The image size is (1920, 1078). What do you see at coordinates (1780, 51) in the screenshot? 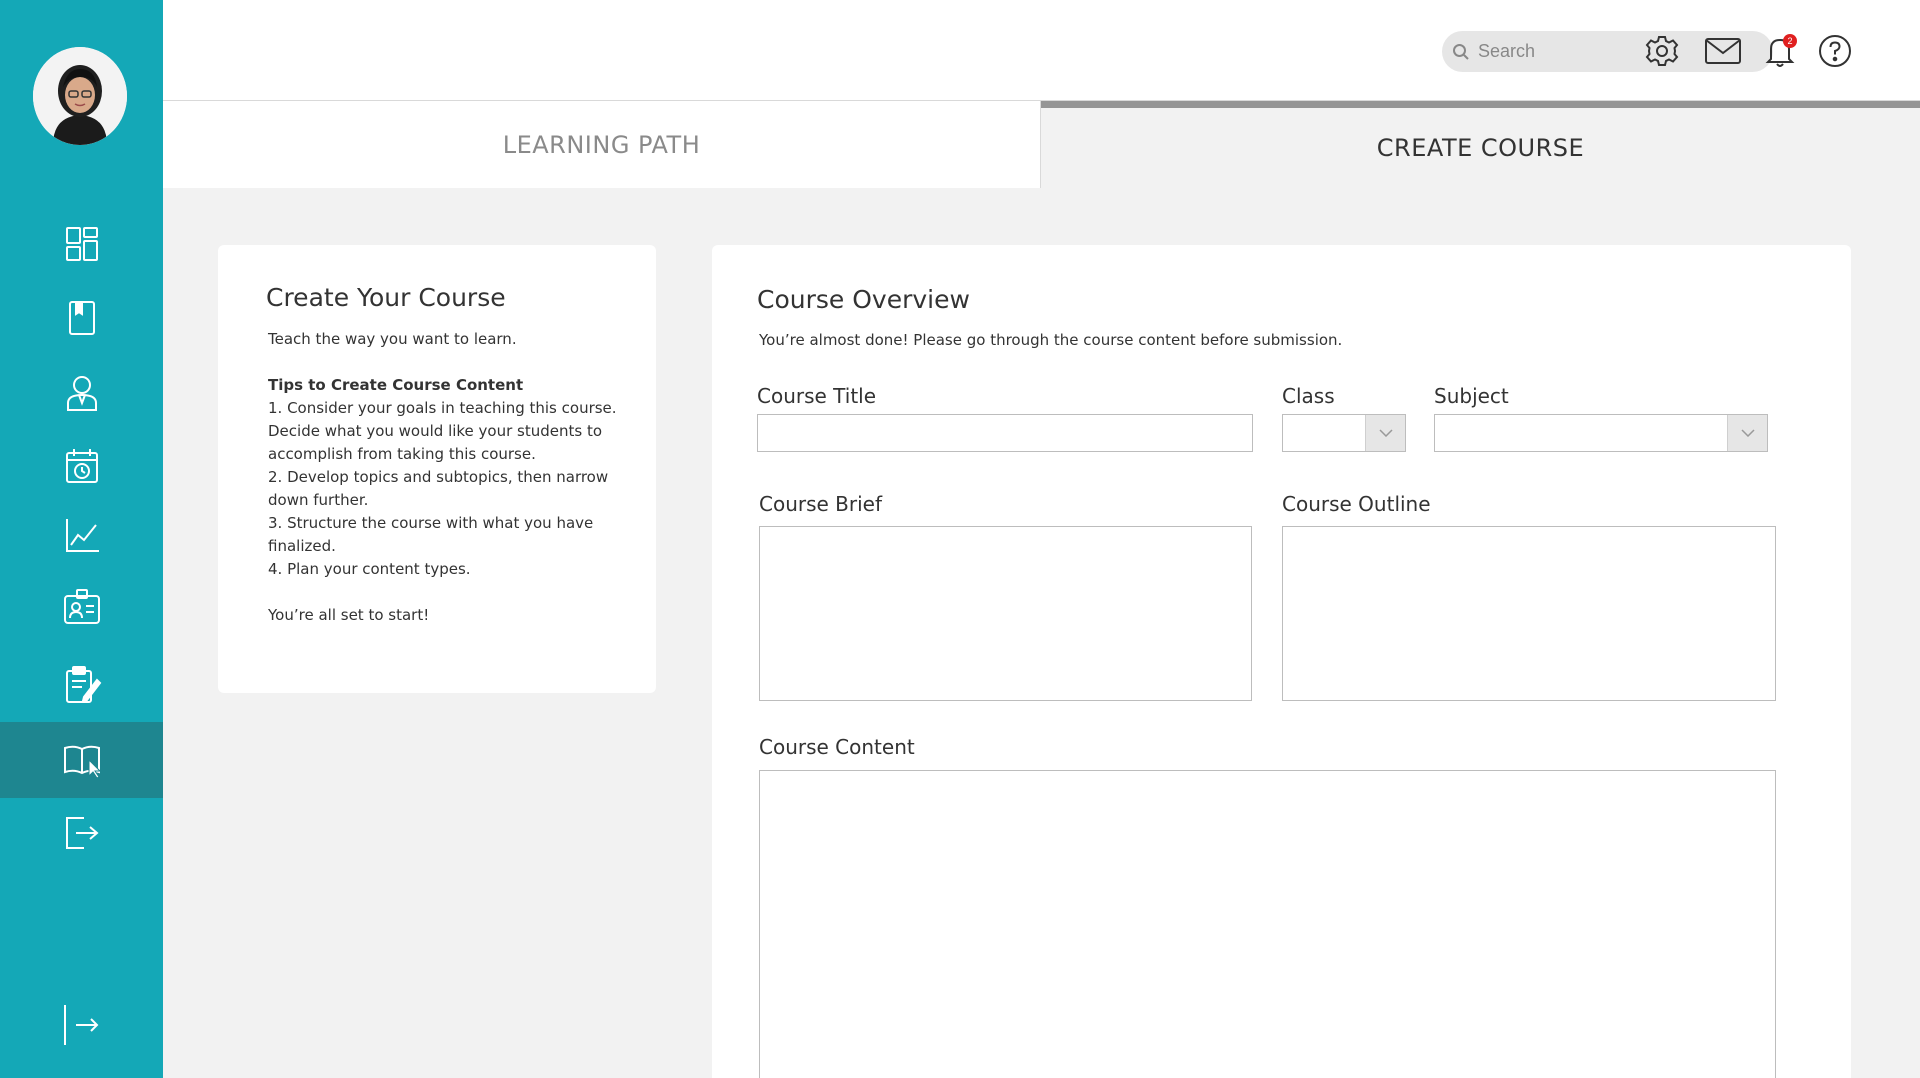
I see `notifications-button: 2` at bounding box center [1780, 51].